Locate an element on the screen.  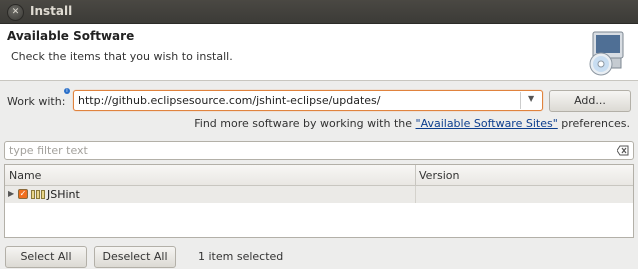
available-software-sites-link: "Available Software Sites" is located at coordinates (487, 123).